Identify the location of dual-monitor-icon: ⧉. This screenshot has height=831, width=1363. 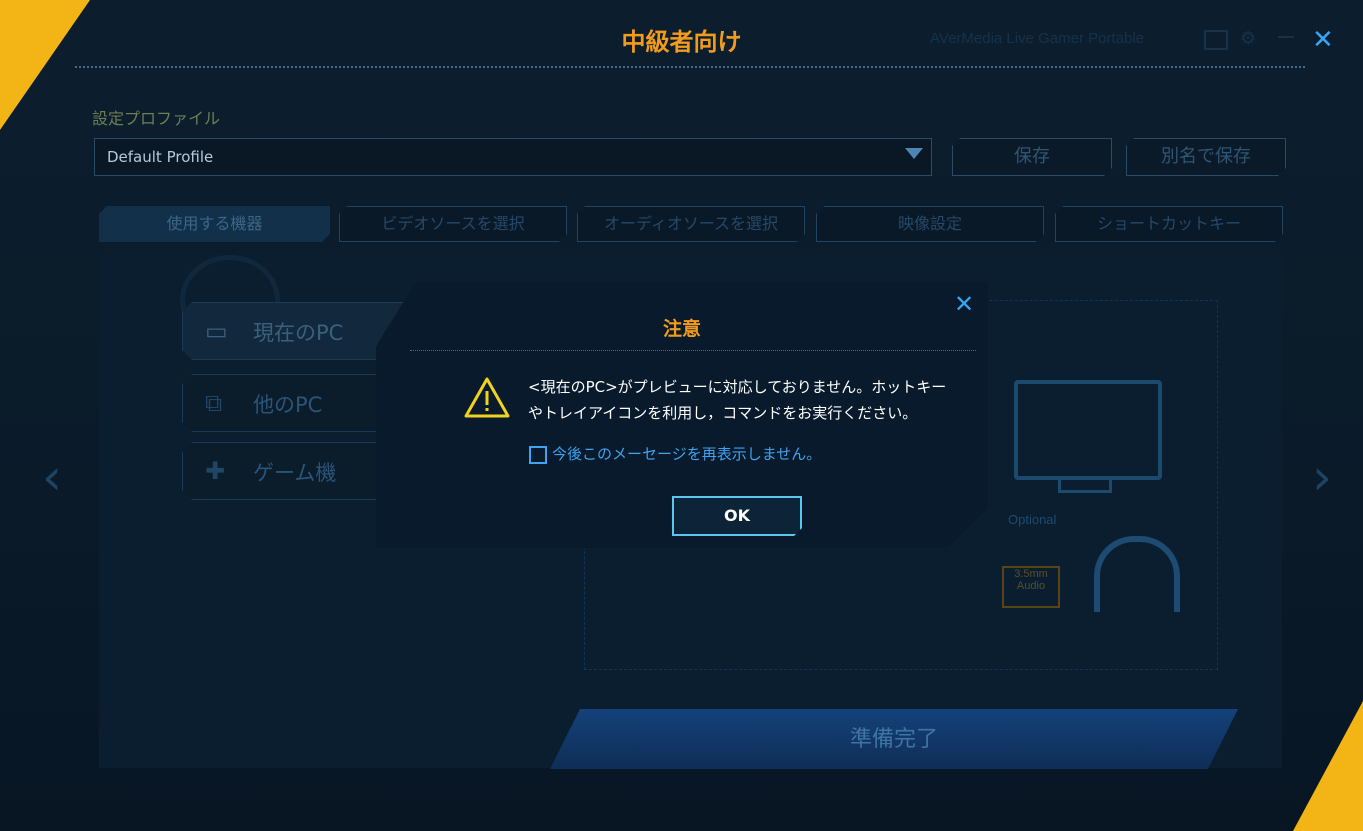
(214, 403).